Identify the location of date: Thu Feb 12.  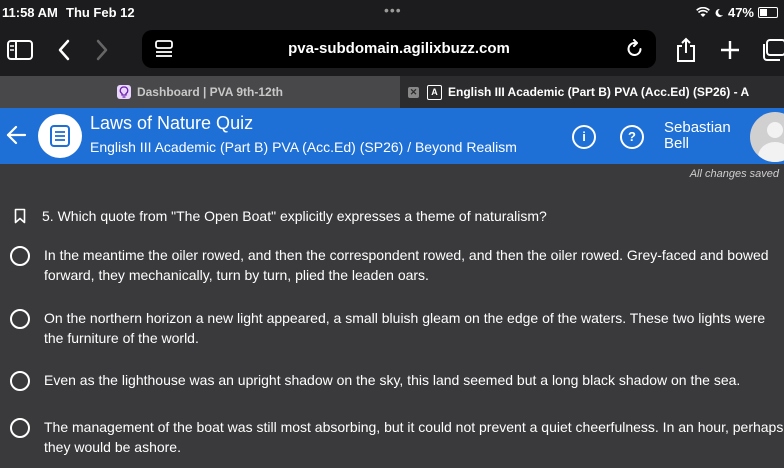
(100, 12).